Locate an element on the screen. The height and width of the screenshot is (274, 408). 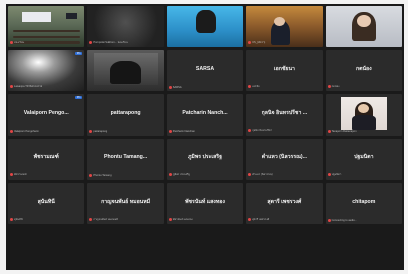
participant-caption: สุนันทินี is located at coordinates (46, 219).